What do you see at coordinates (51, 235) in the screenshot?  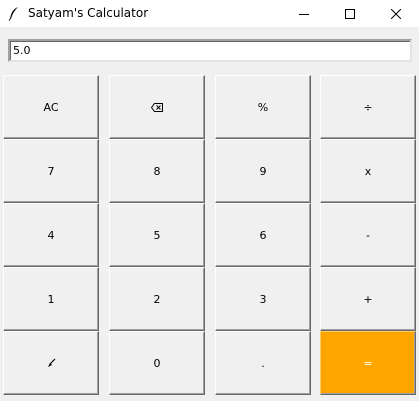 I see `digit-4-button: 4` at bounding box center [51, 235].